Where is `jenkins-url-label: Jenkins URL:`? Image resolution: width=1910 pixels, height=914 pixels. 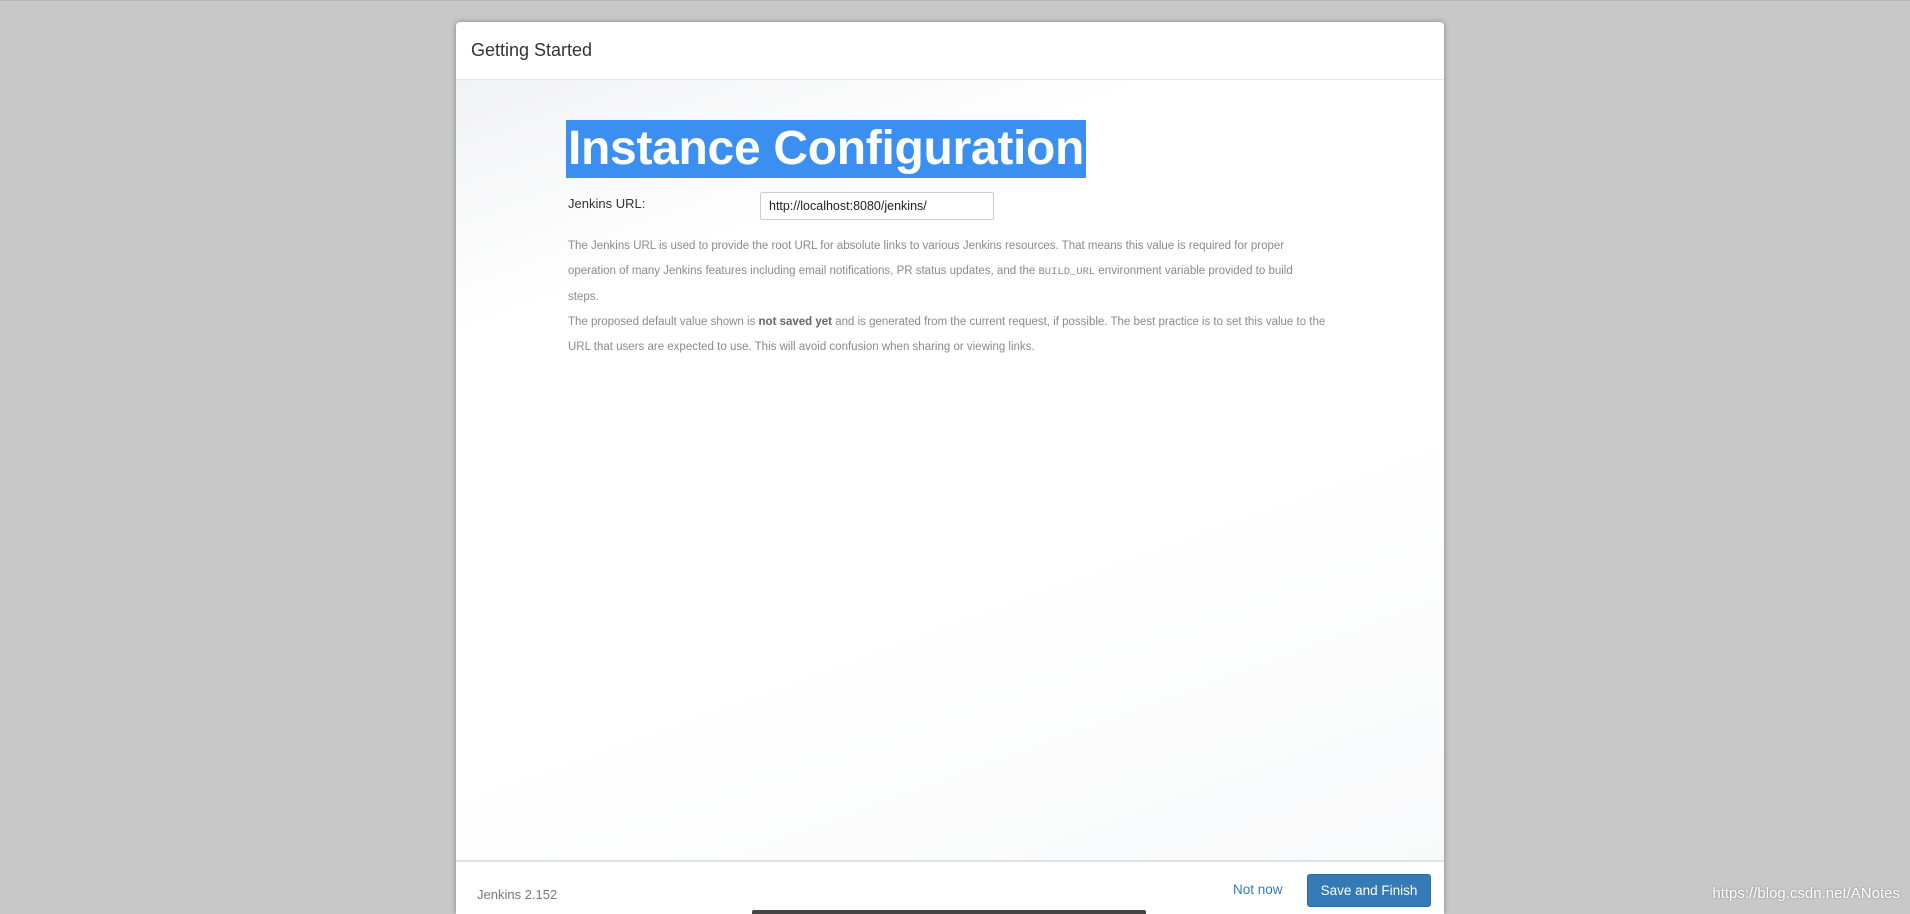 jenkins-url-label: Jenkins URL: is located at coordinates (607, 203).